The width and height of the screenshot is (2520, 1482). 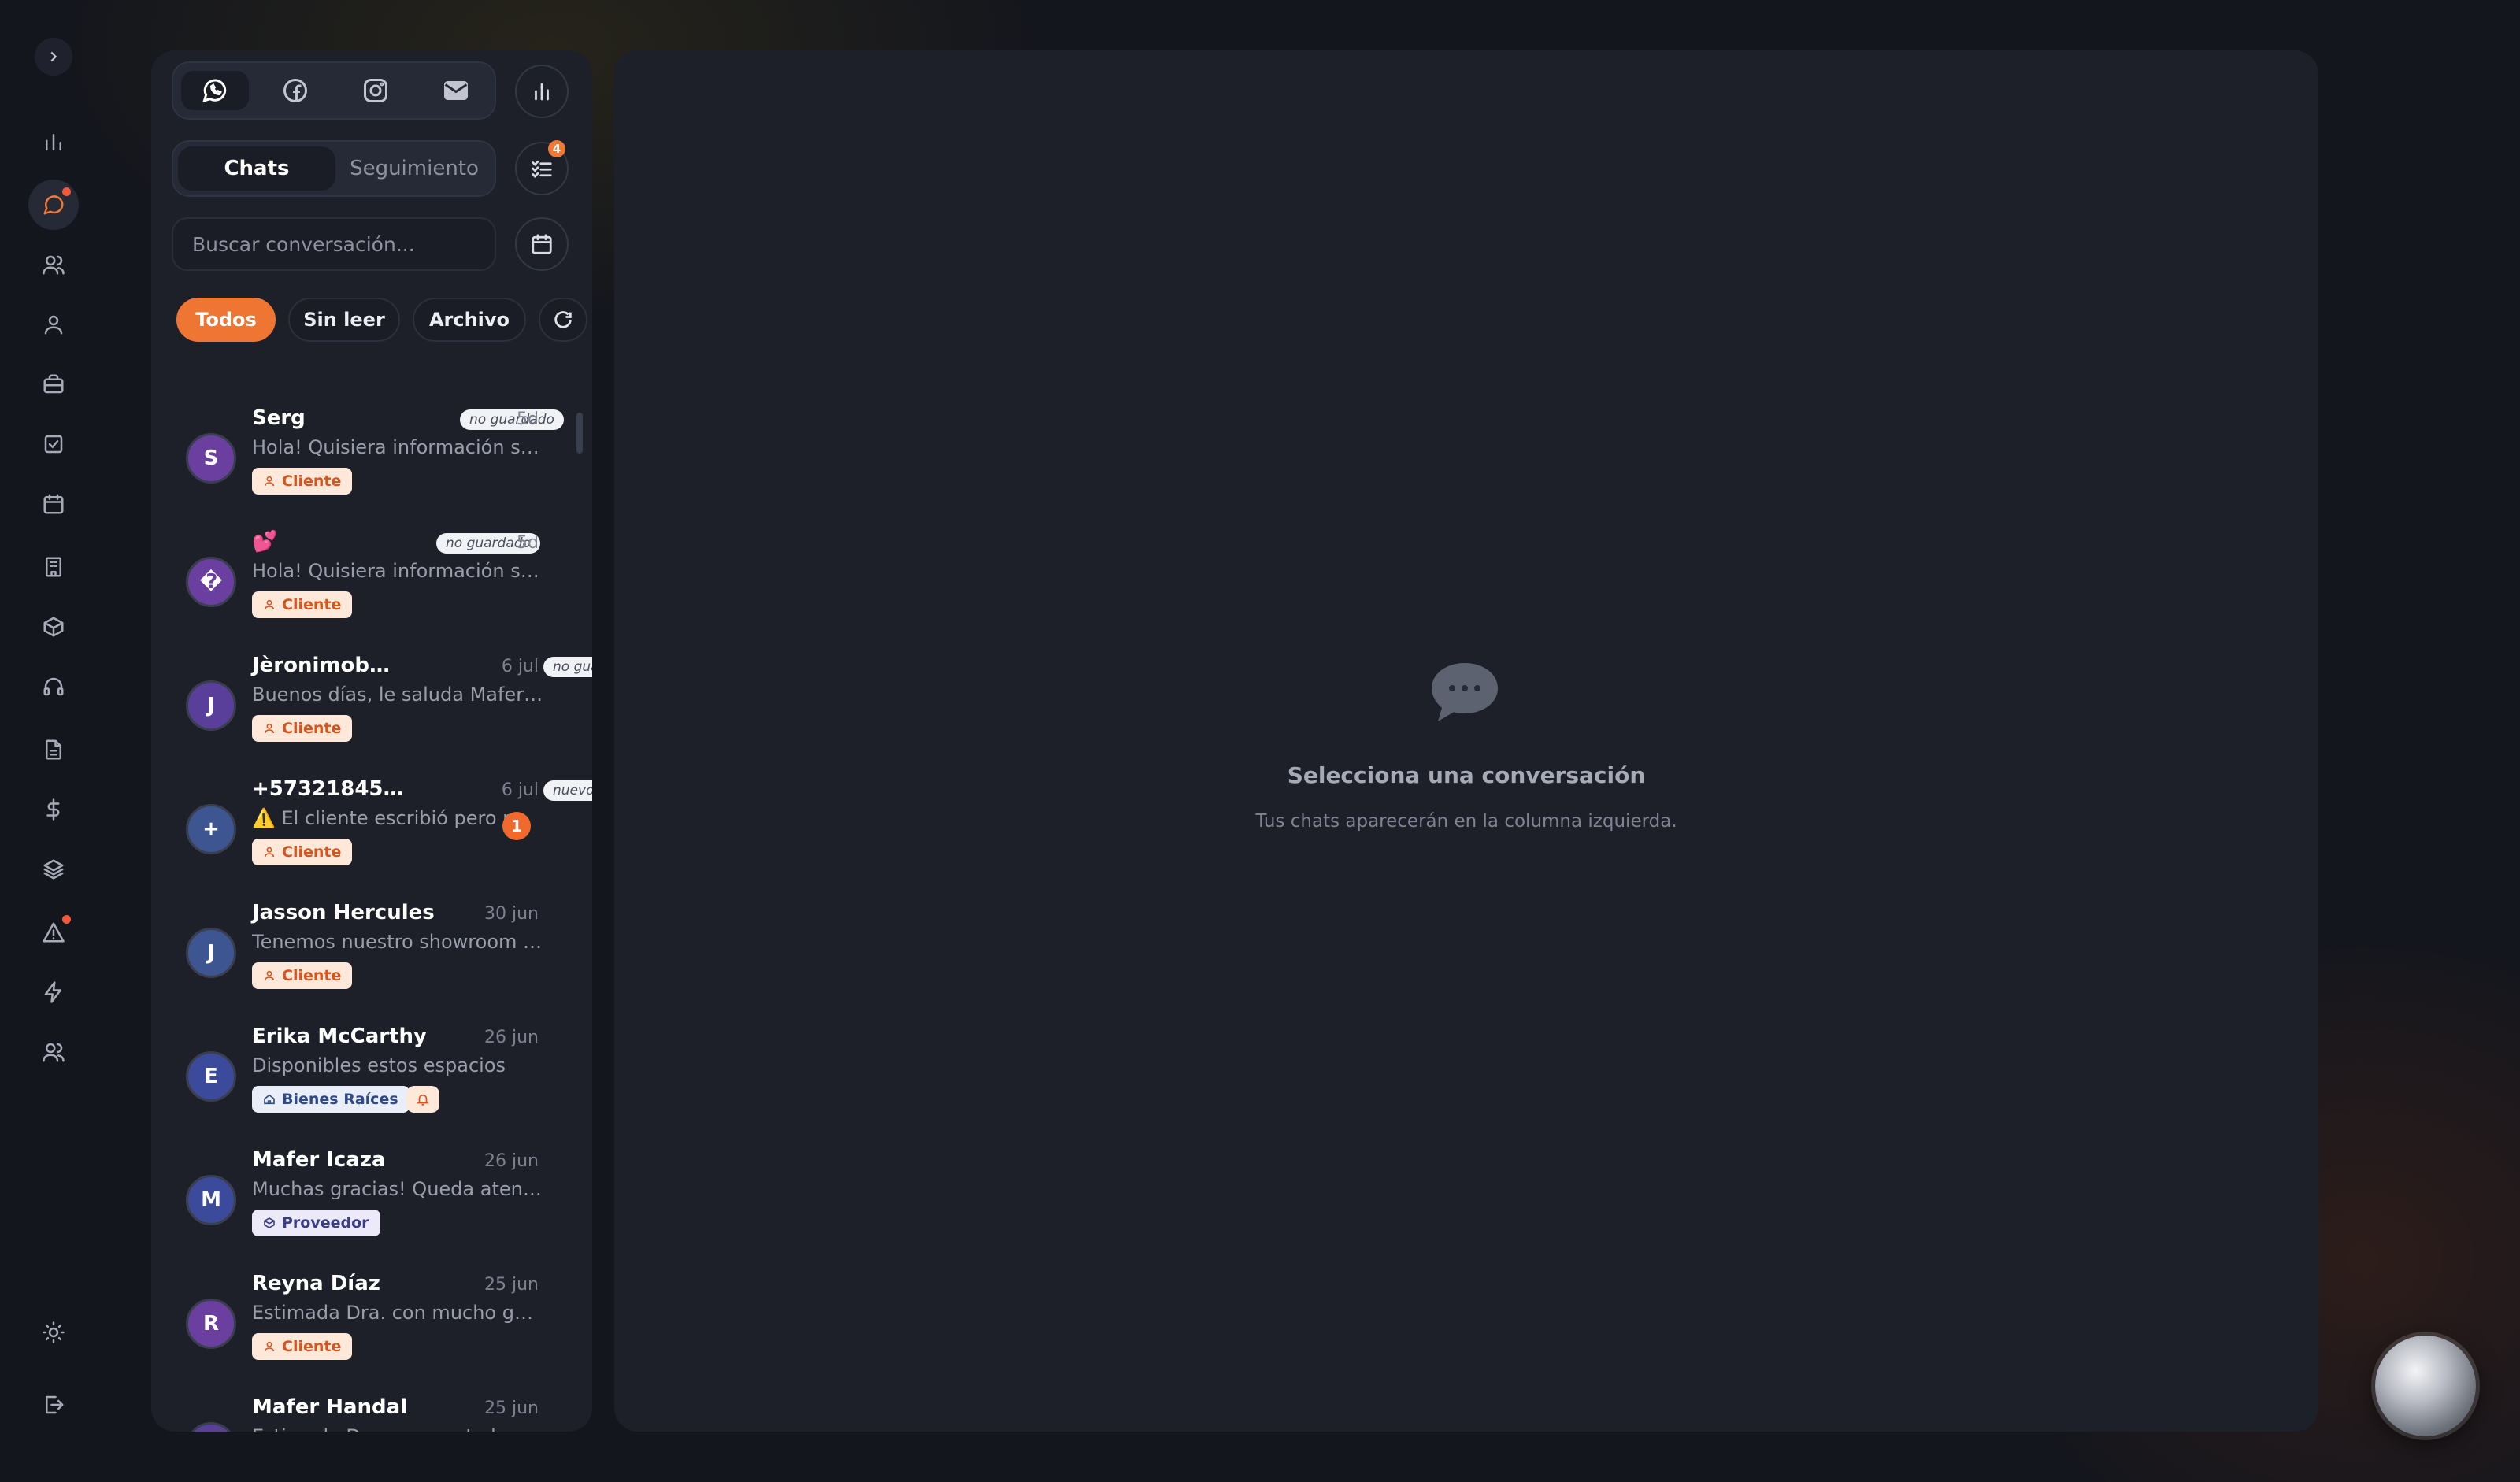 I want to click on contact-status-tag: nuevo, so click(x=567, y=790).